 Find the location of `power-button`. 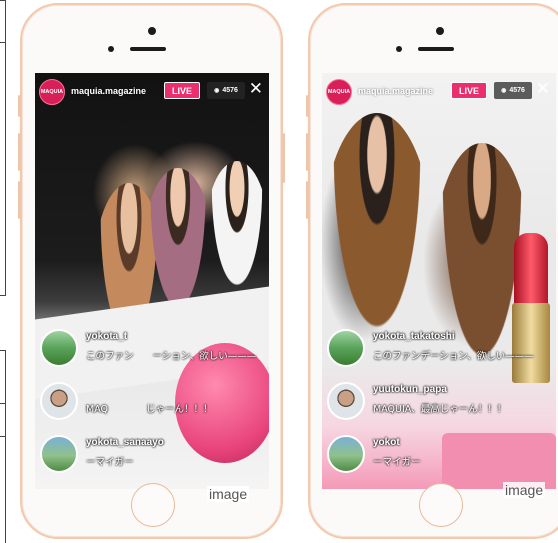

power-button is located at coordinates (283, 158).